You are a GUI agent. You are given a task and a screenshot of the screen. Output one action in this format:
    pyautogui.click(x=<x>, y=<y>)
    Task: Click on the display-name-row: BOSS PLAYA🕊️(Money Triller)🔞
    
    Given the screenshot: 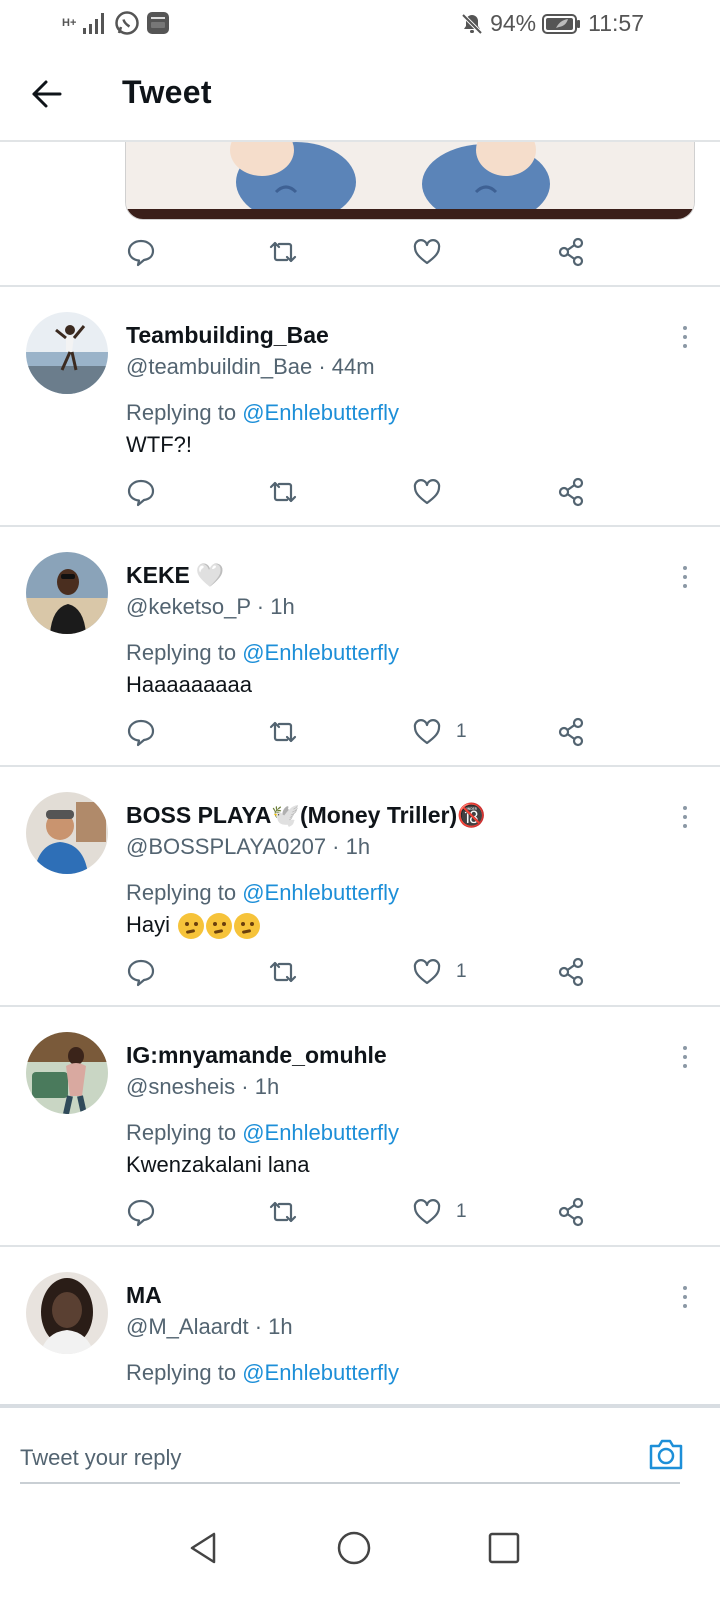 What is the action you would take?
    pyautogui.click(x=306, y=815)
    